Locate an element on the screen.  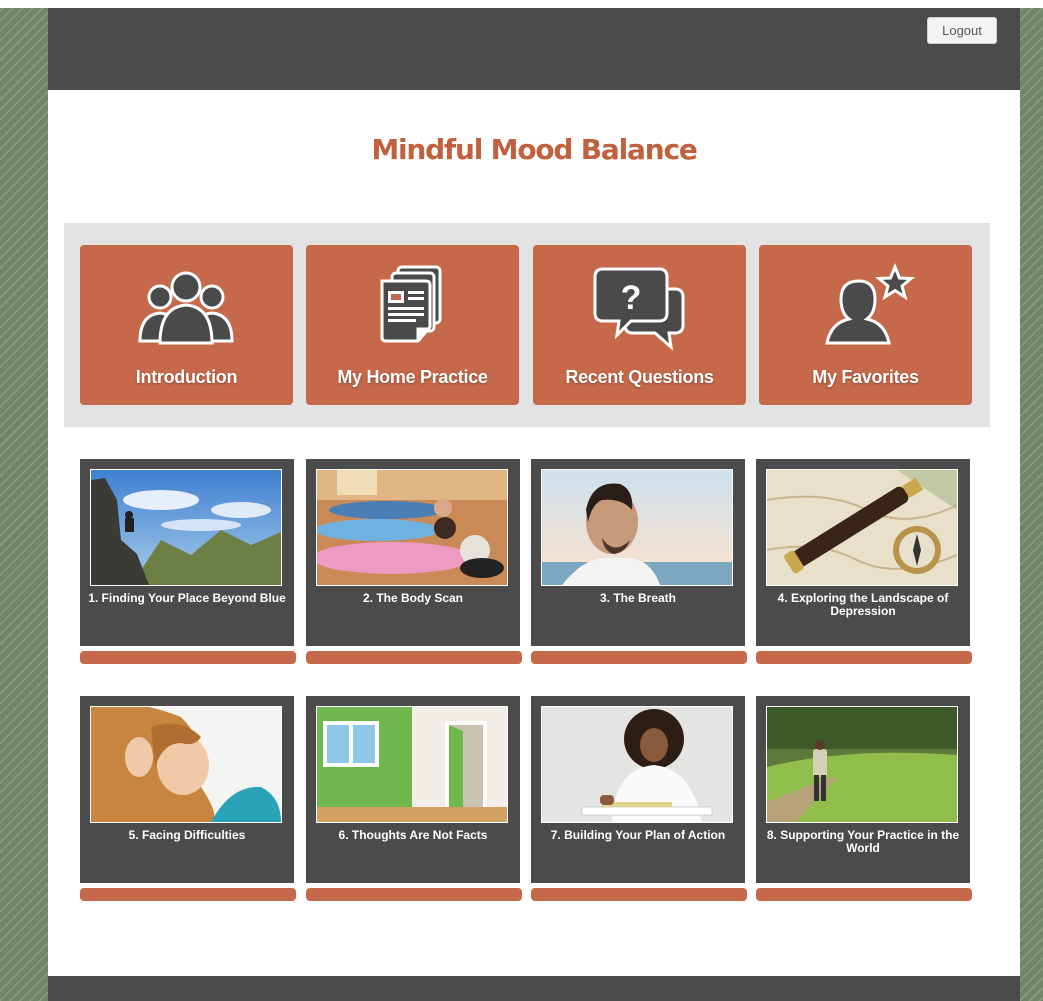
question-bubbles-icon: ? is located at coordinates (639, 309).